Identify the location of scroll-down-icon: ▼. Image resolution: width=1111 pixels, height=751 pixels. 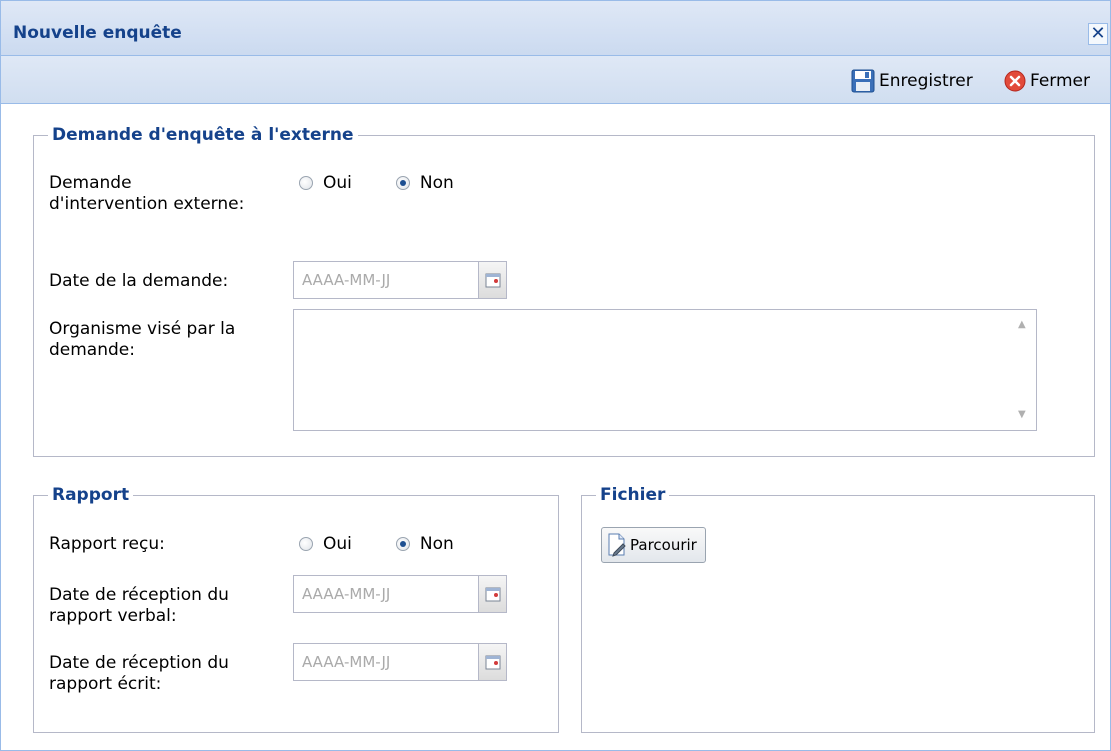
(1057, 414).